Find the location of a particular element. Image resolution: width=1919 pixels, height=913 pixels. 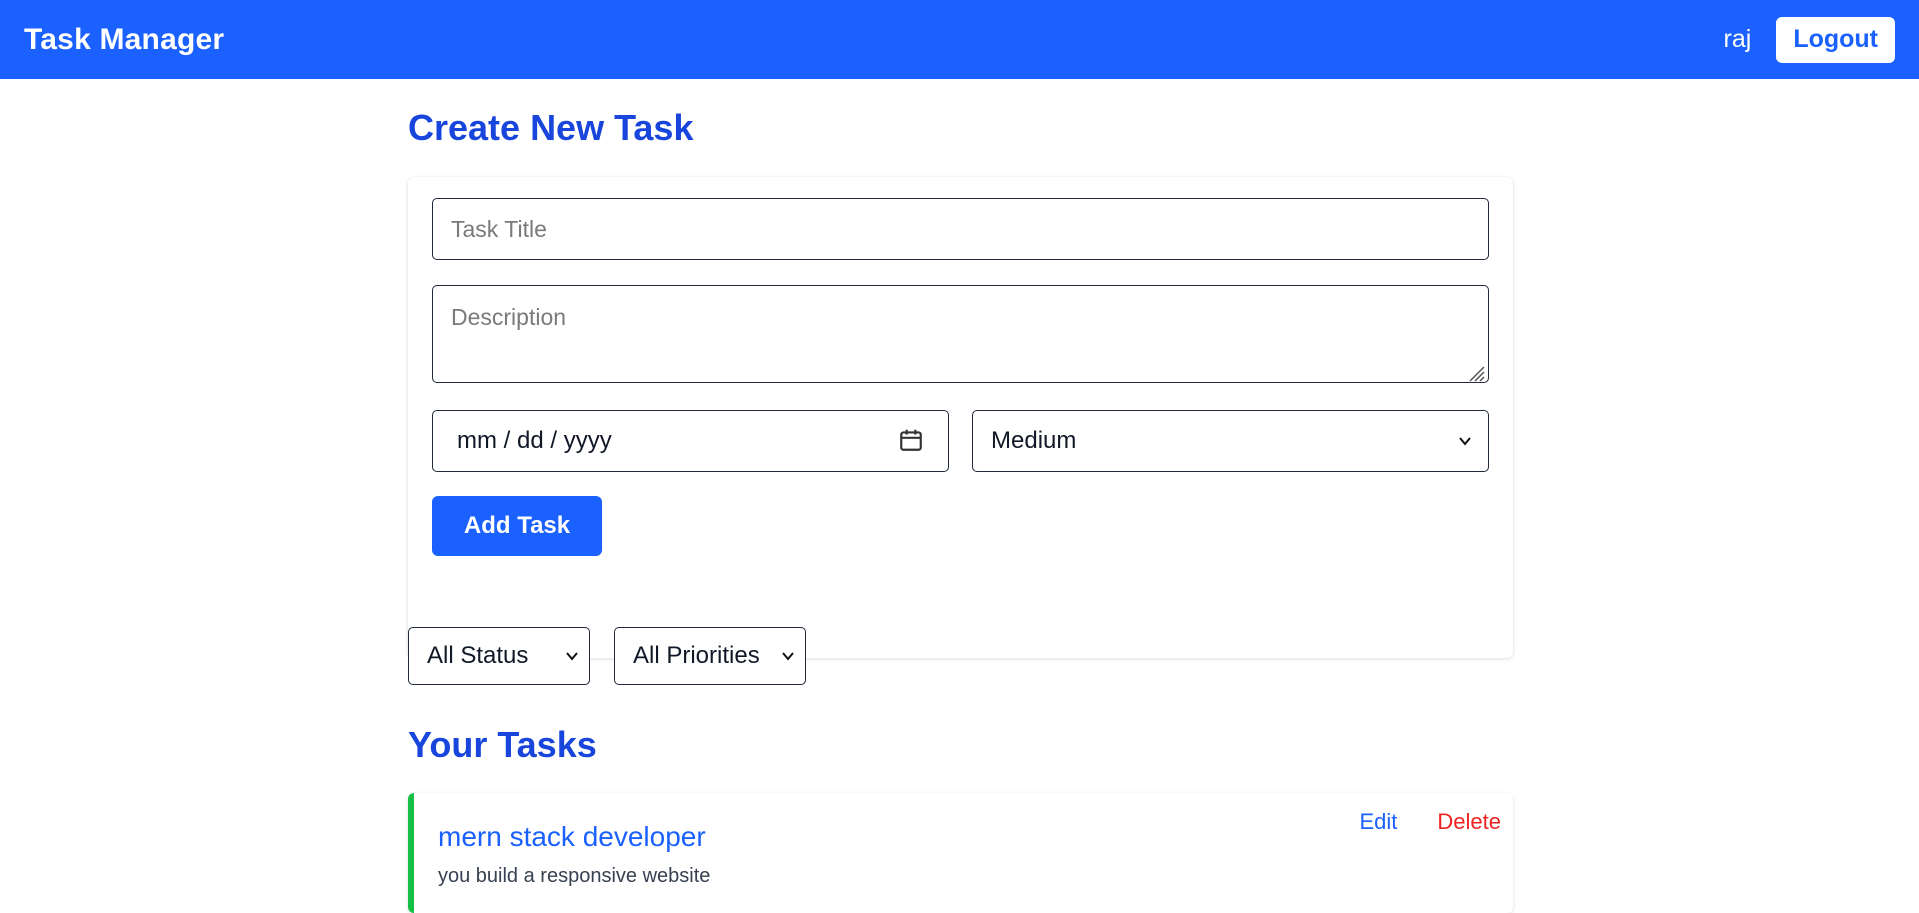

due-date-input: mm / dd / yyyy is located at coordinates (690, 441).